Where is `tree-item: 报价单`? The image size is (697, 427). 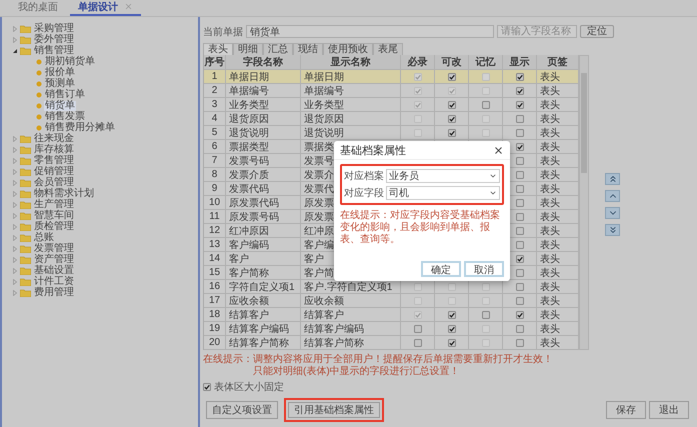
tree-item: 报价单 is located at coordinates (60, 73).